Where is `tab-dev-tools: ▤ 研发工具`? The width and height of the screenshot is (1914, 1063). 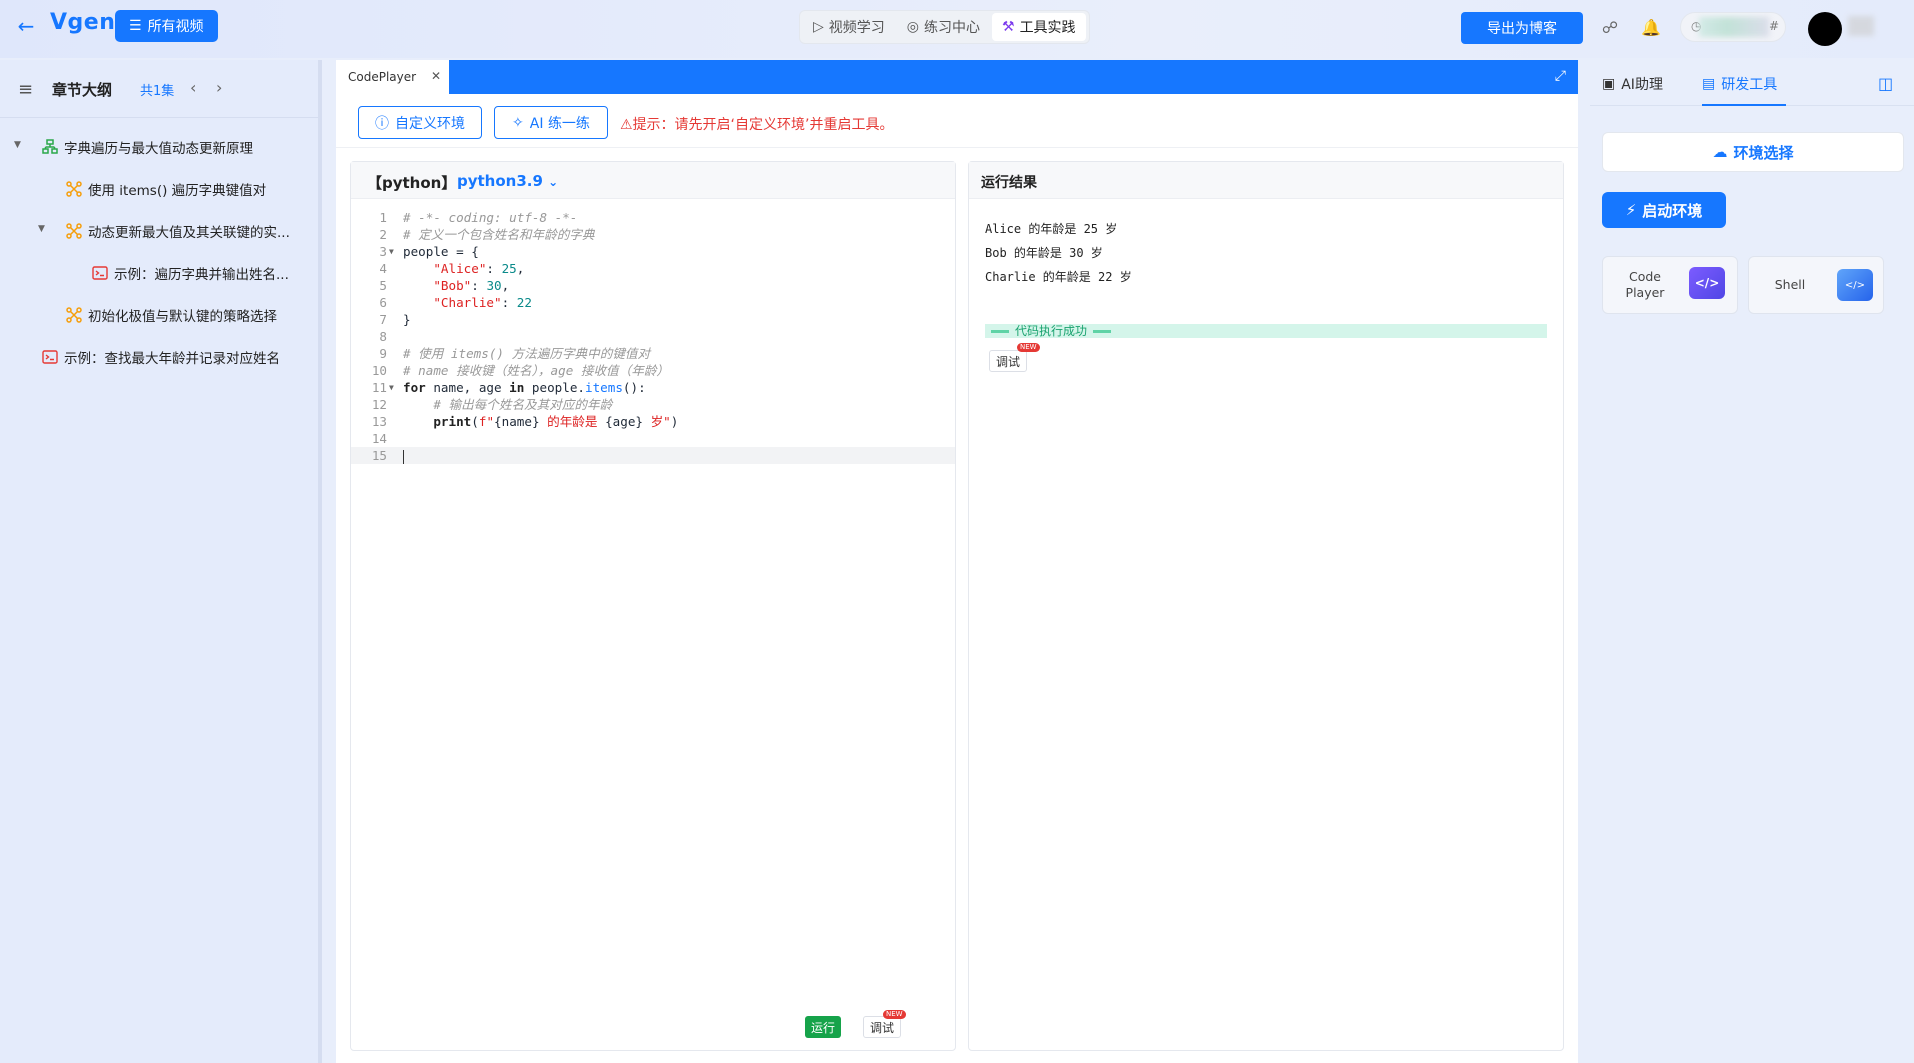
tab-dev-tools: ▤ 研发工具 is located at coordinates (1739, 84).